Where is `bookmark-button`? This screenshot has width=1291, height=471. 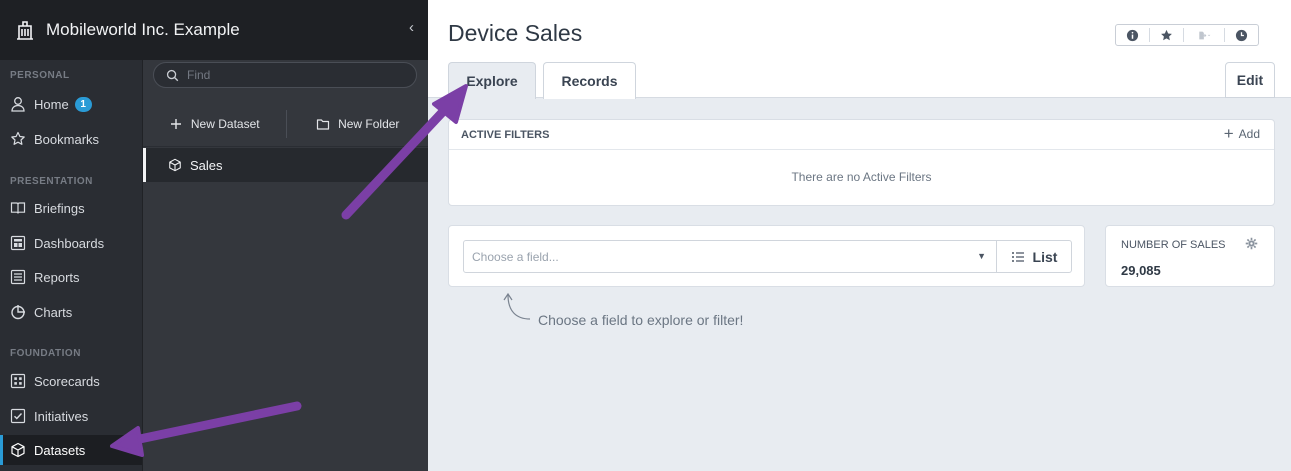 bookmark-button is located at coordinates (1166, 35).